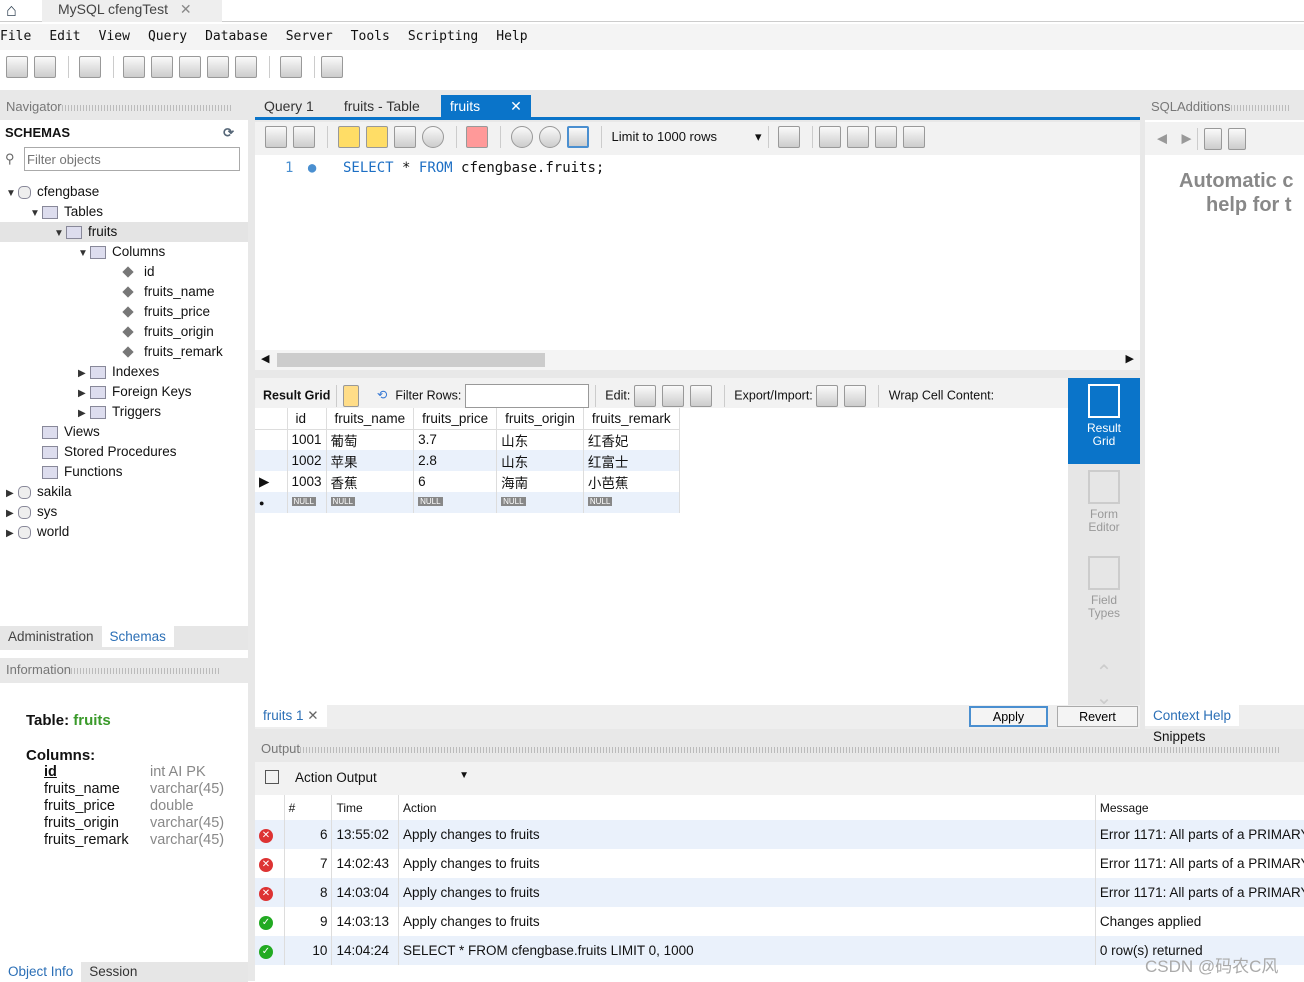  I want to click on find-icon, so click(858, 137).